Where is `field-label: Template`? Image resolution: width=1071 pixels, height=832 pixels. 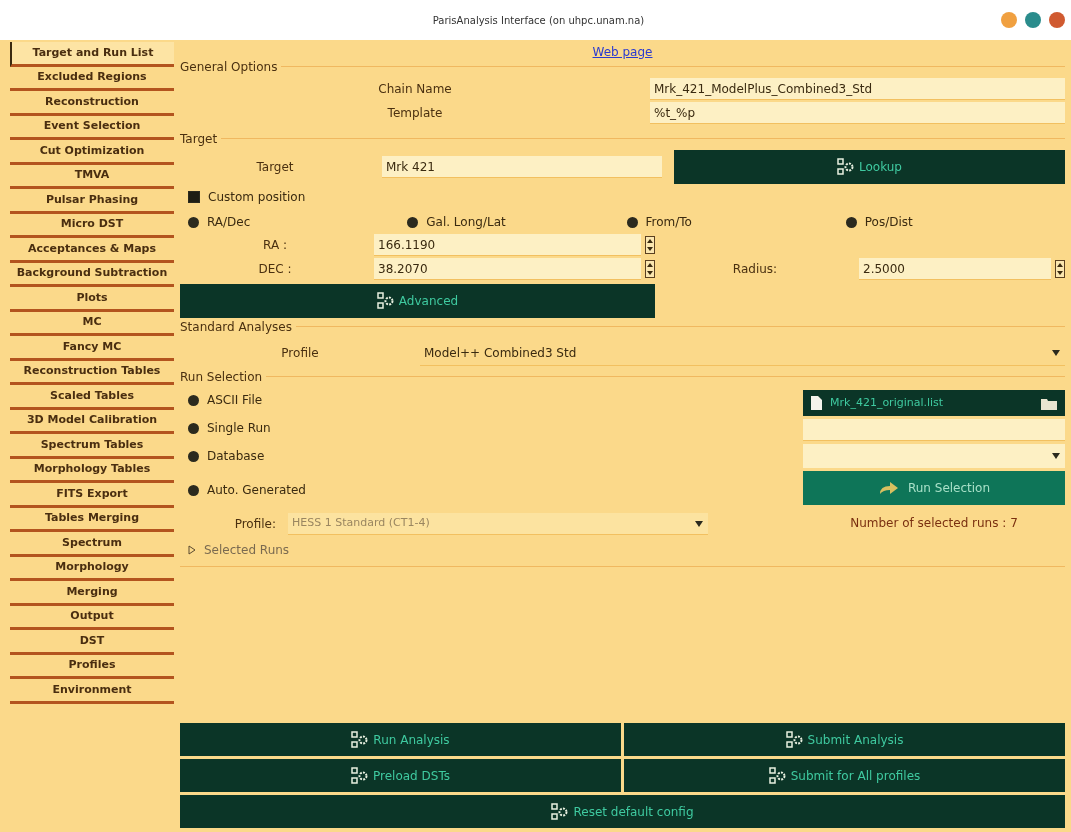 field-label: Template is located at coordinates (415, 113).